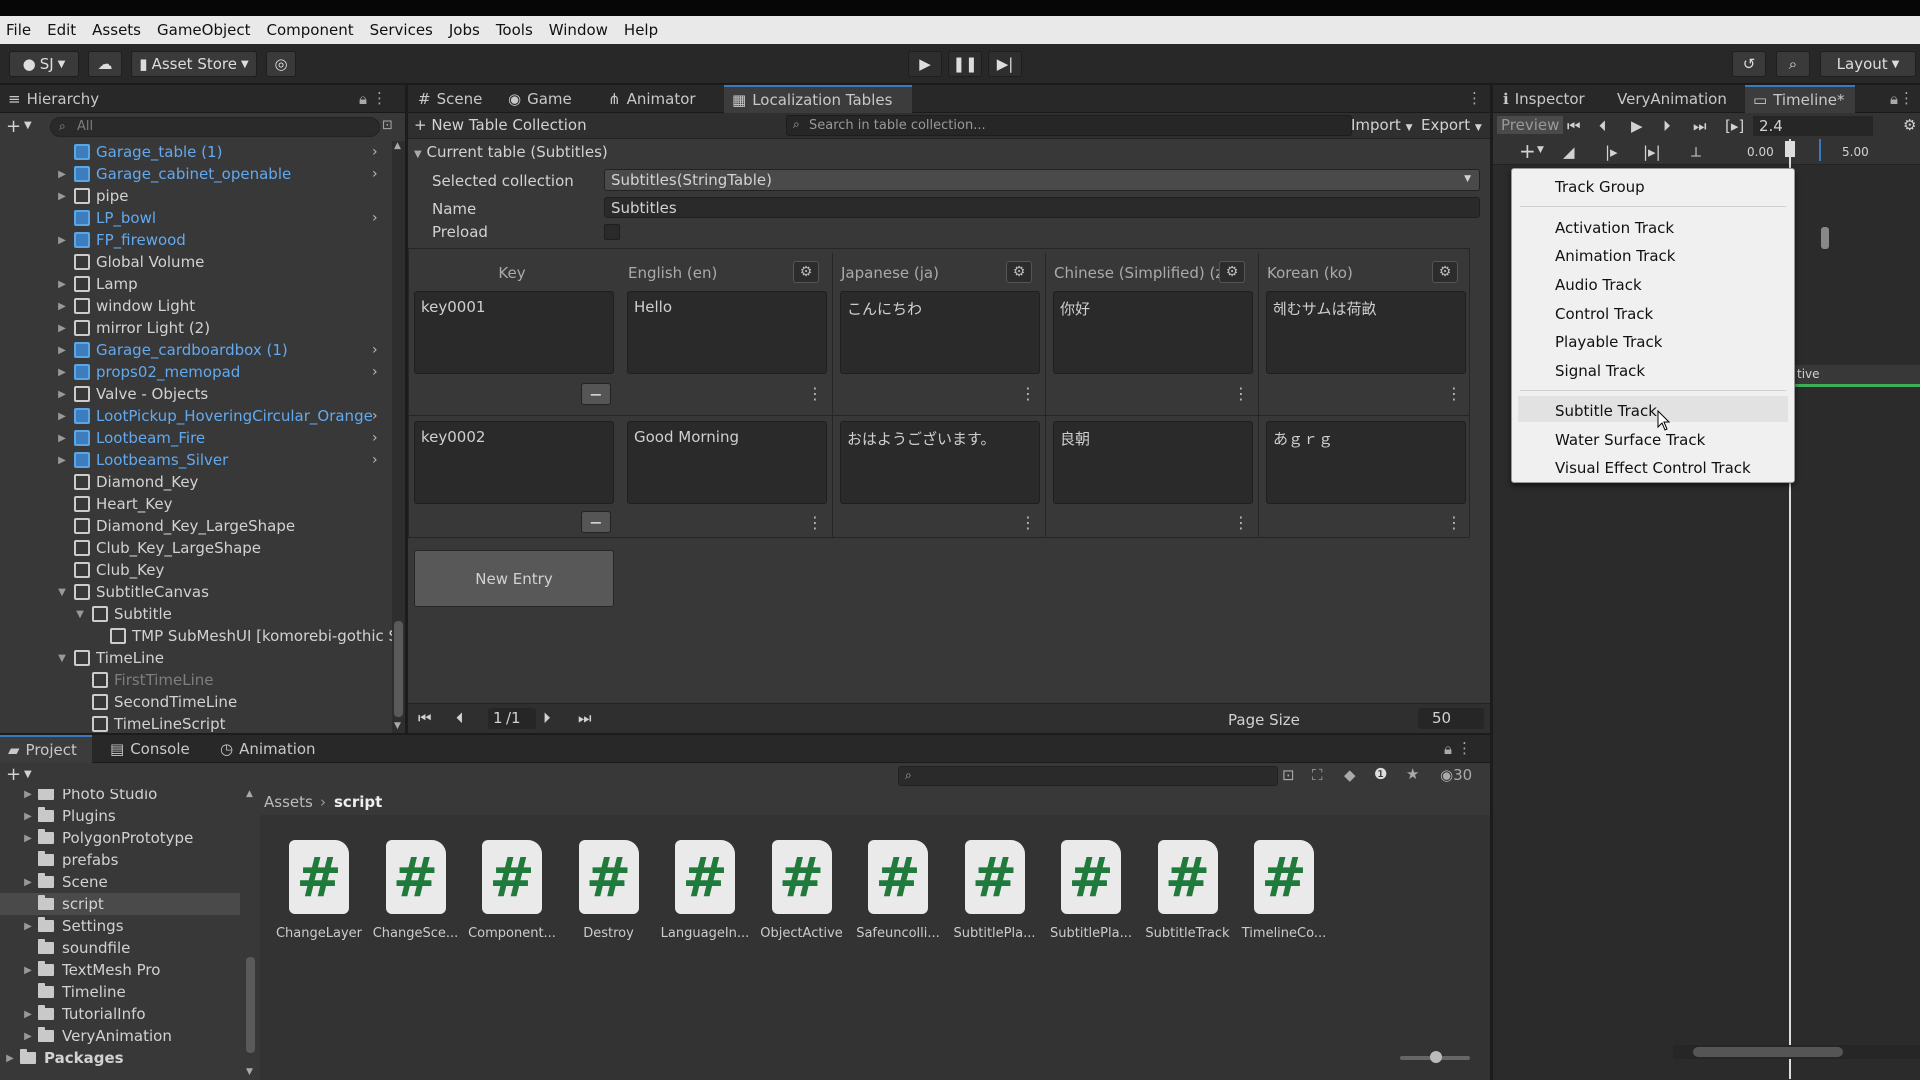 This screenshot has height=1080, width=1920. I want to click on hierarchy-item: ▶ FP_firewood, so click(93, 240).